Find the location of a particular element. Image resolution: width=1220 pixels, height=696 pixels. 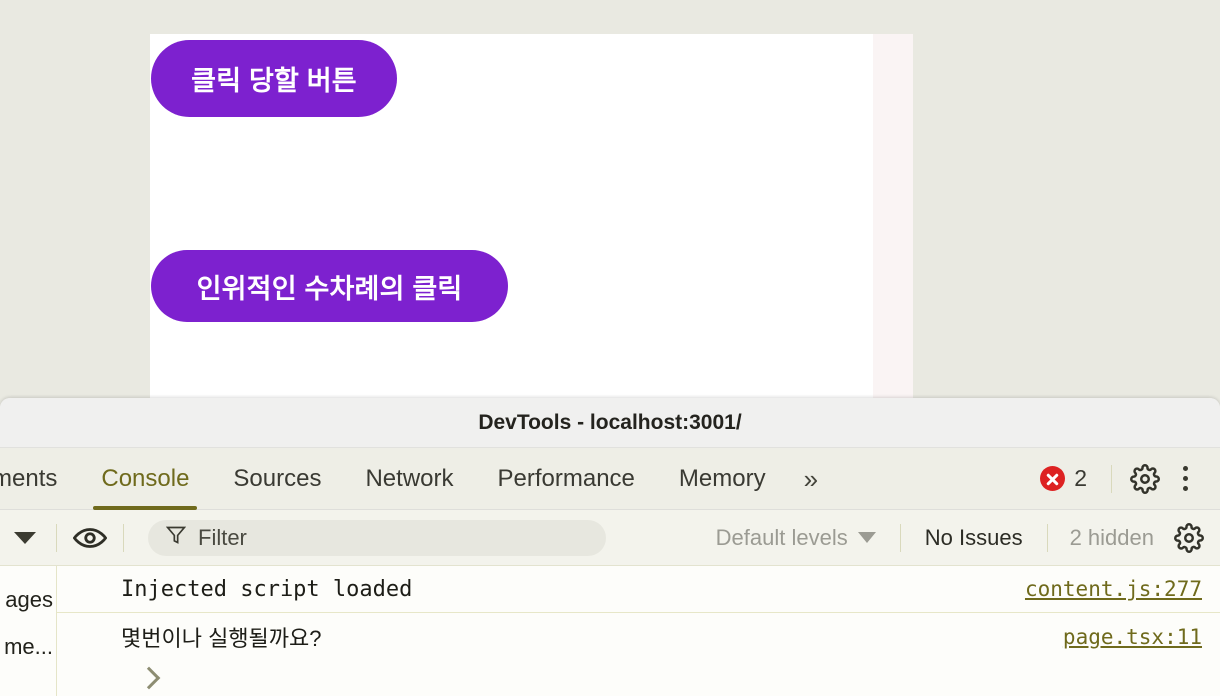

error-count-label: 2 is located at coordinates (1080, 478).